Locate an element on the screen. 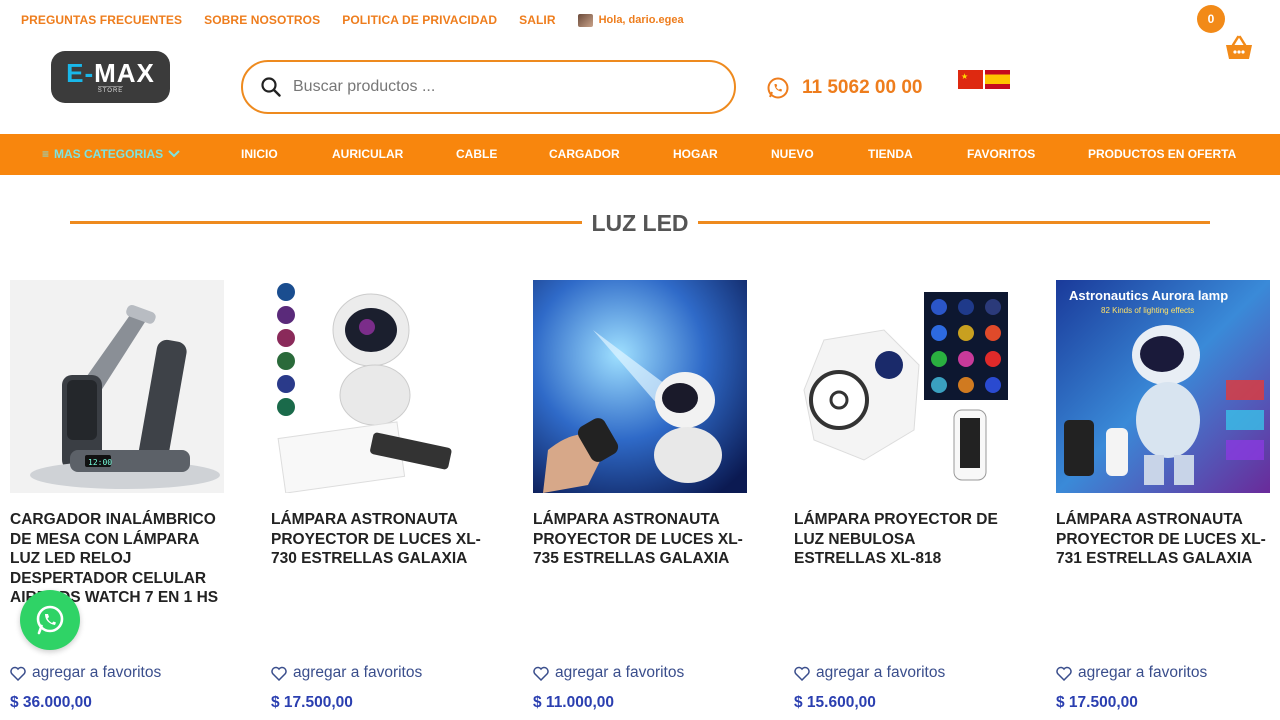  svg-text: 12:00 is located at coordinates (100, 462).